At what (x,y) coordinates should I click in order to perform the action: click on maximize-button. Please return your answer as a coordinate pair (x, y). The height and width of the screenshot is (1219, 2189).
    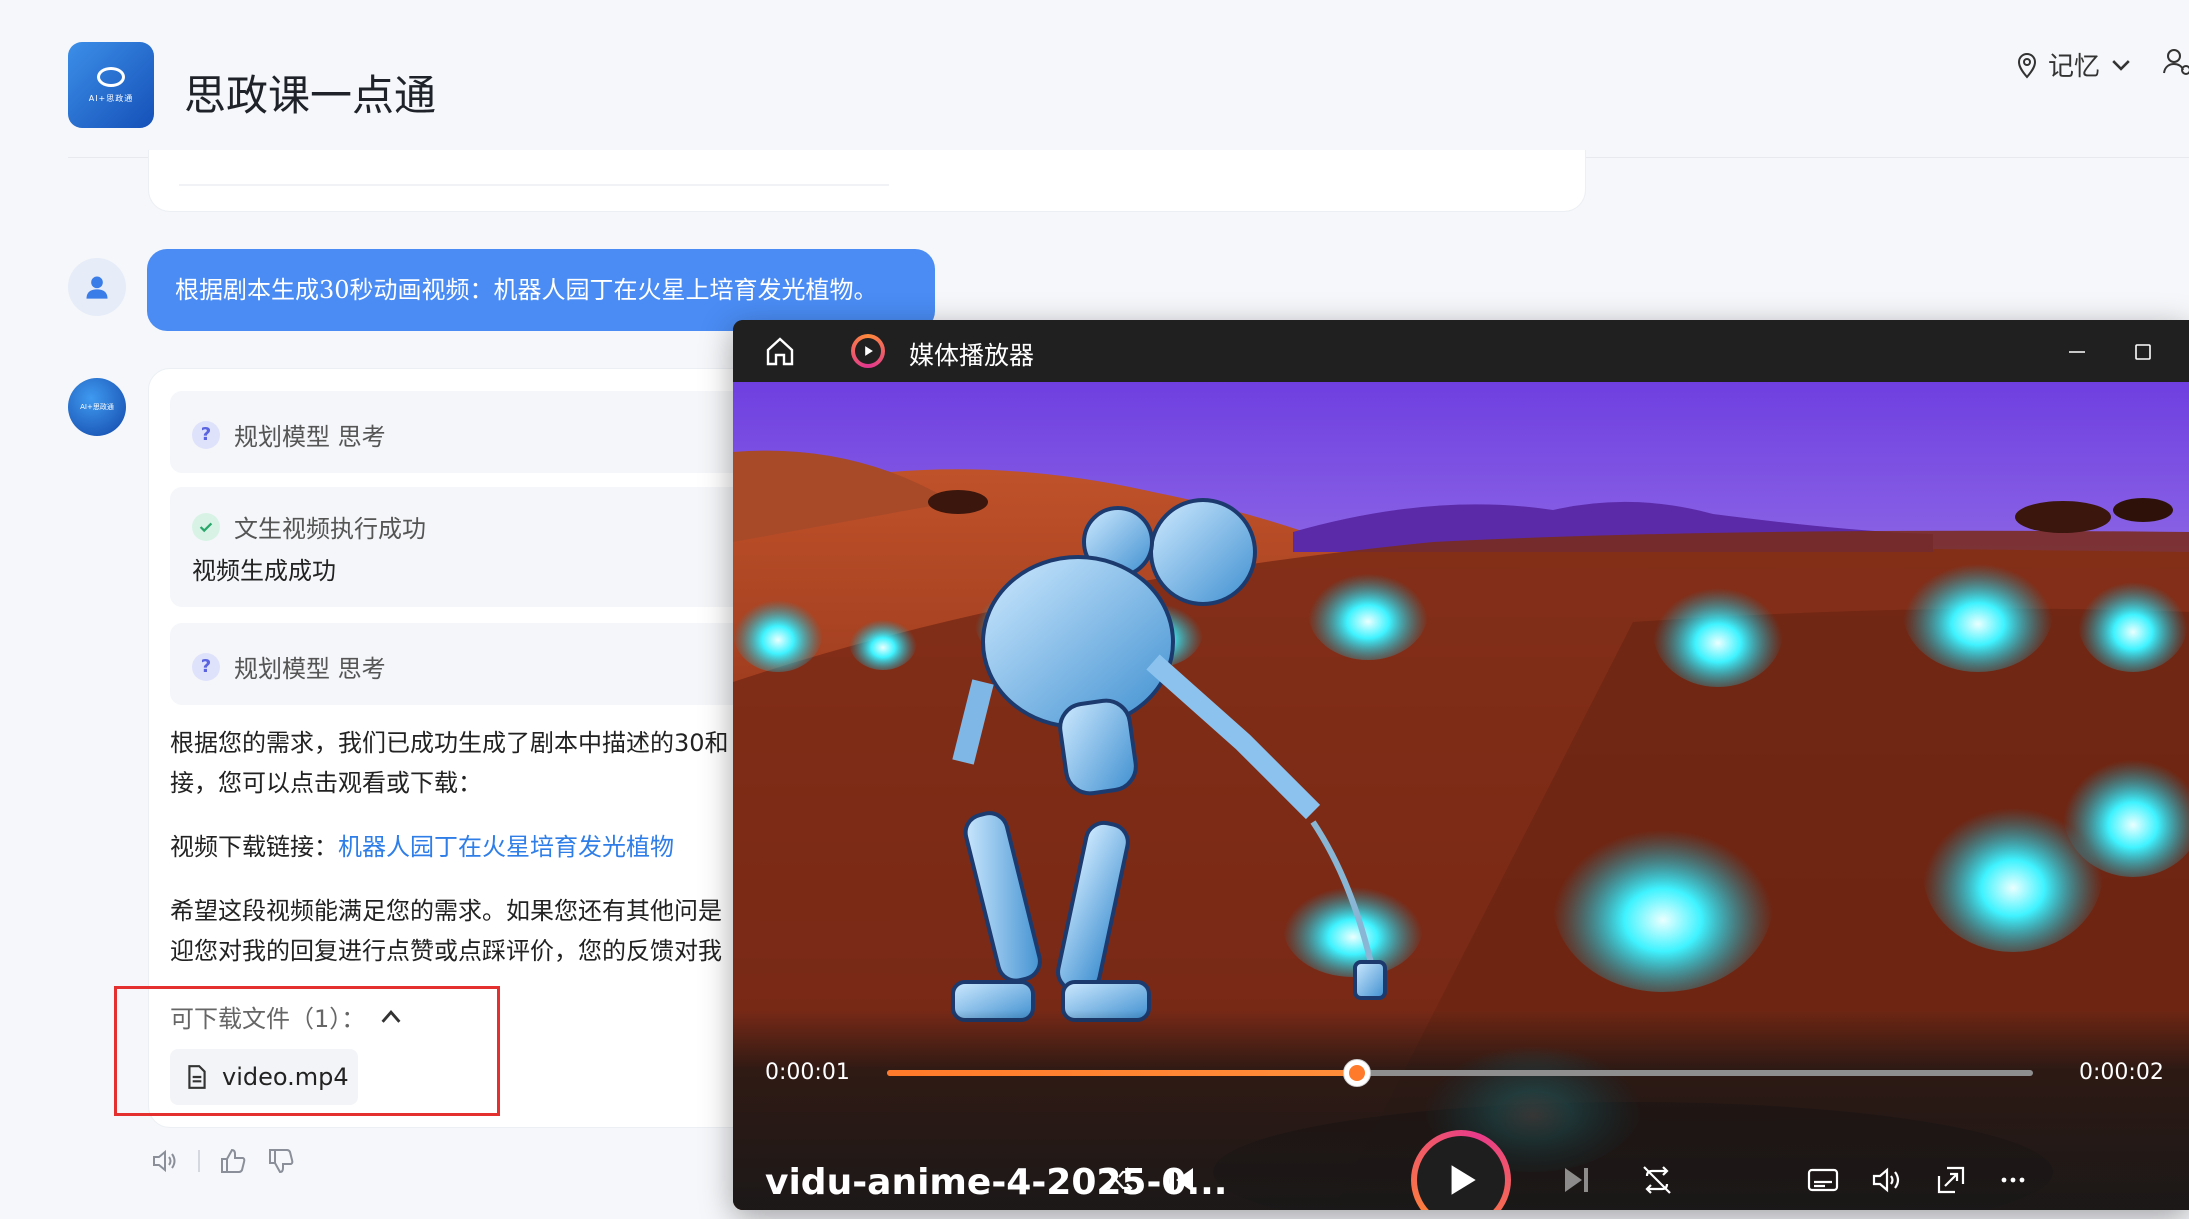
    Looking at the image, I should click on (2143, 352).